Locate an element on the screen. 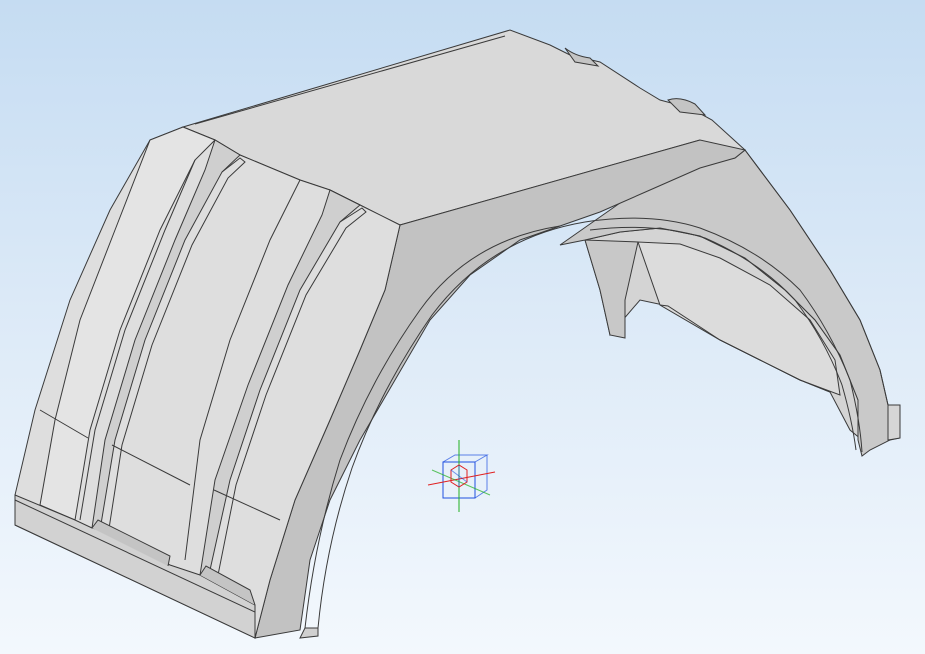 The width and height of the screenshot is (925, 654). coordinate-triad-icon is located at coordinates (461, 476).